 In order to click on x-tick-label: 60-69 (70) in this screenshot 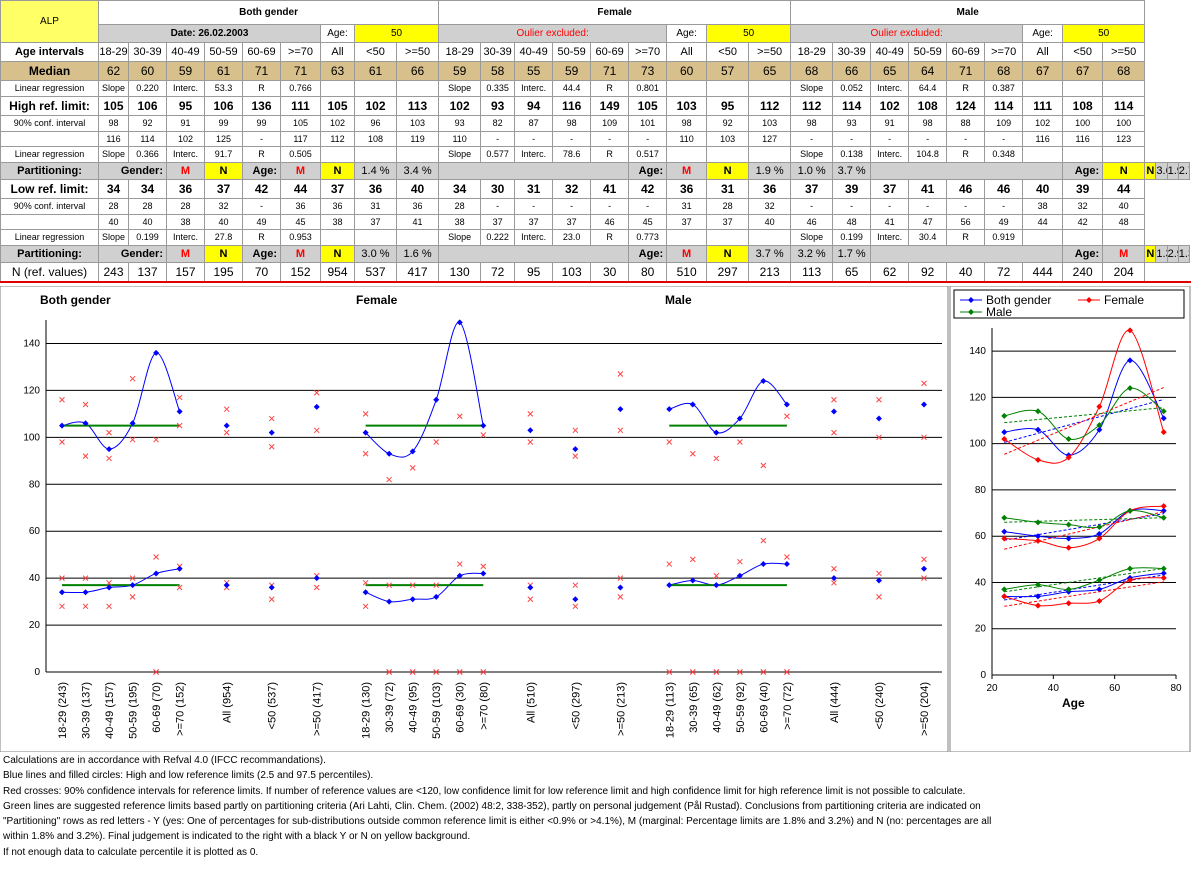, I will do `click(157, 707)`.